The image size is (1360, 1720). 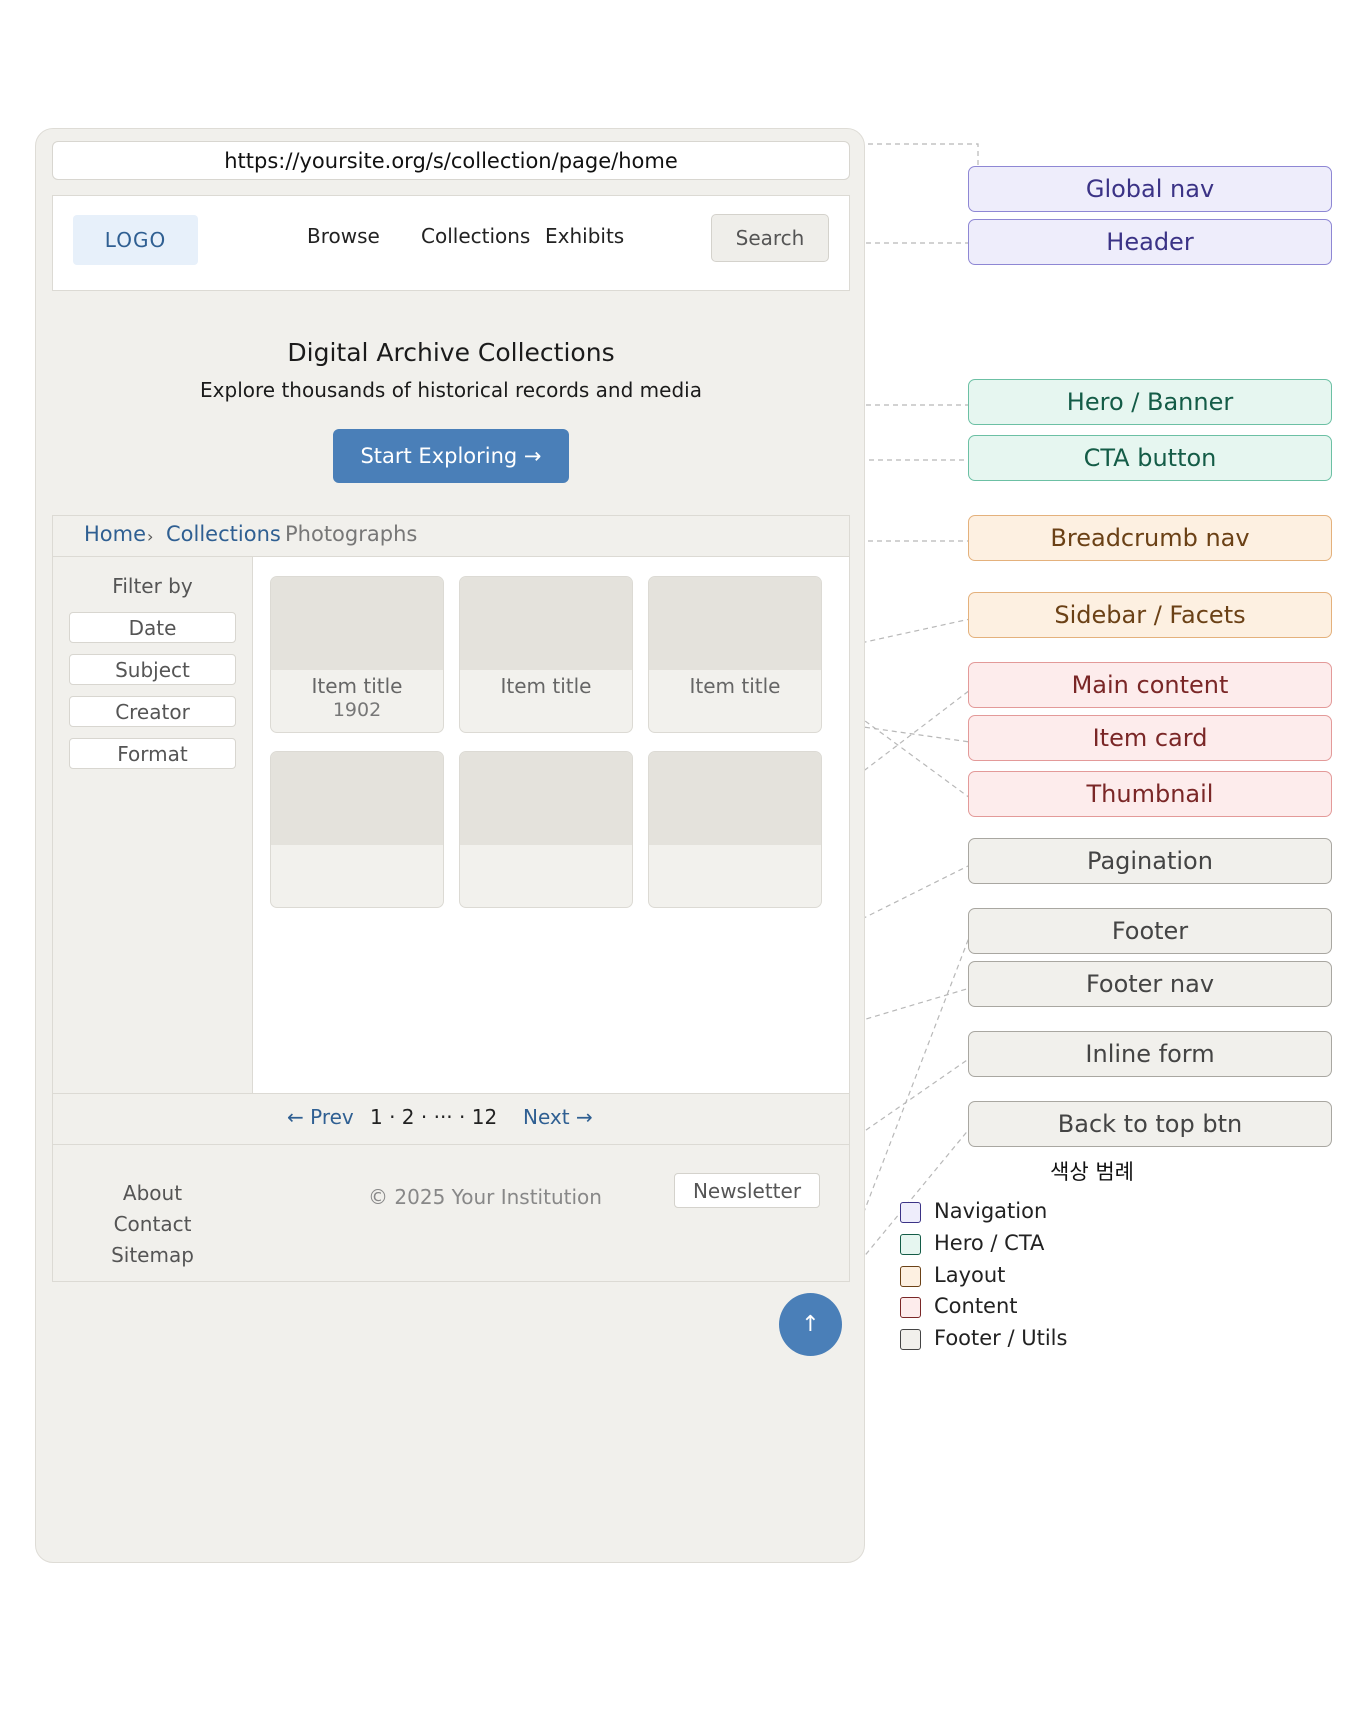 I want to click on facet-subject: Subject, so click(x=152, y=669).